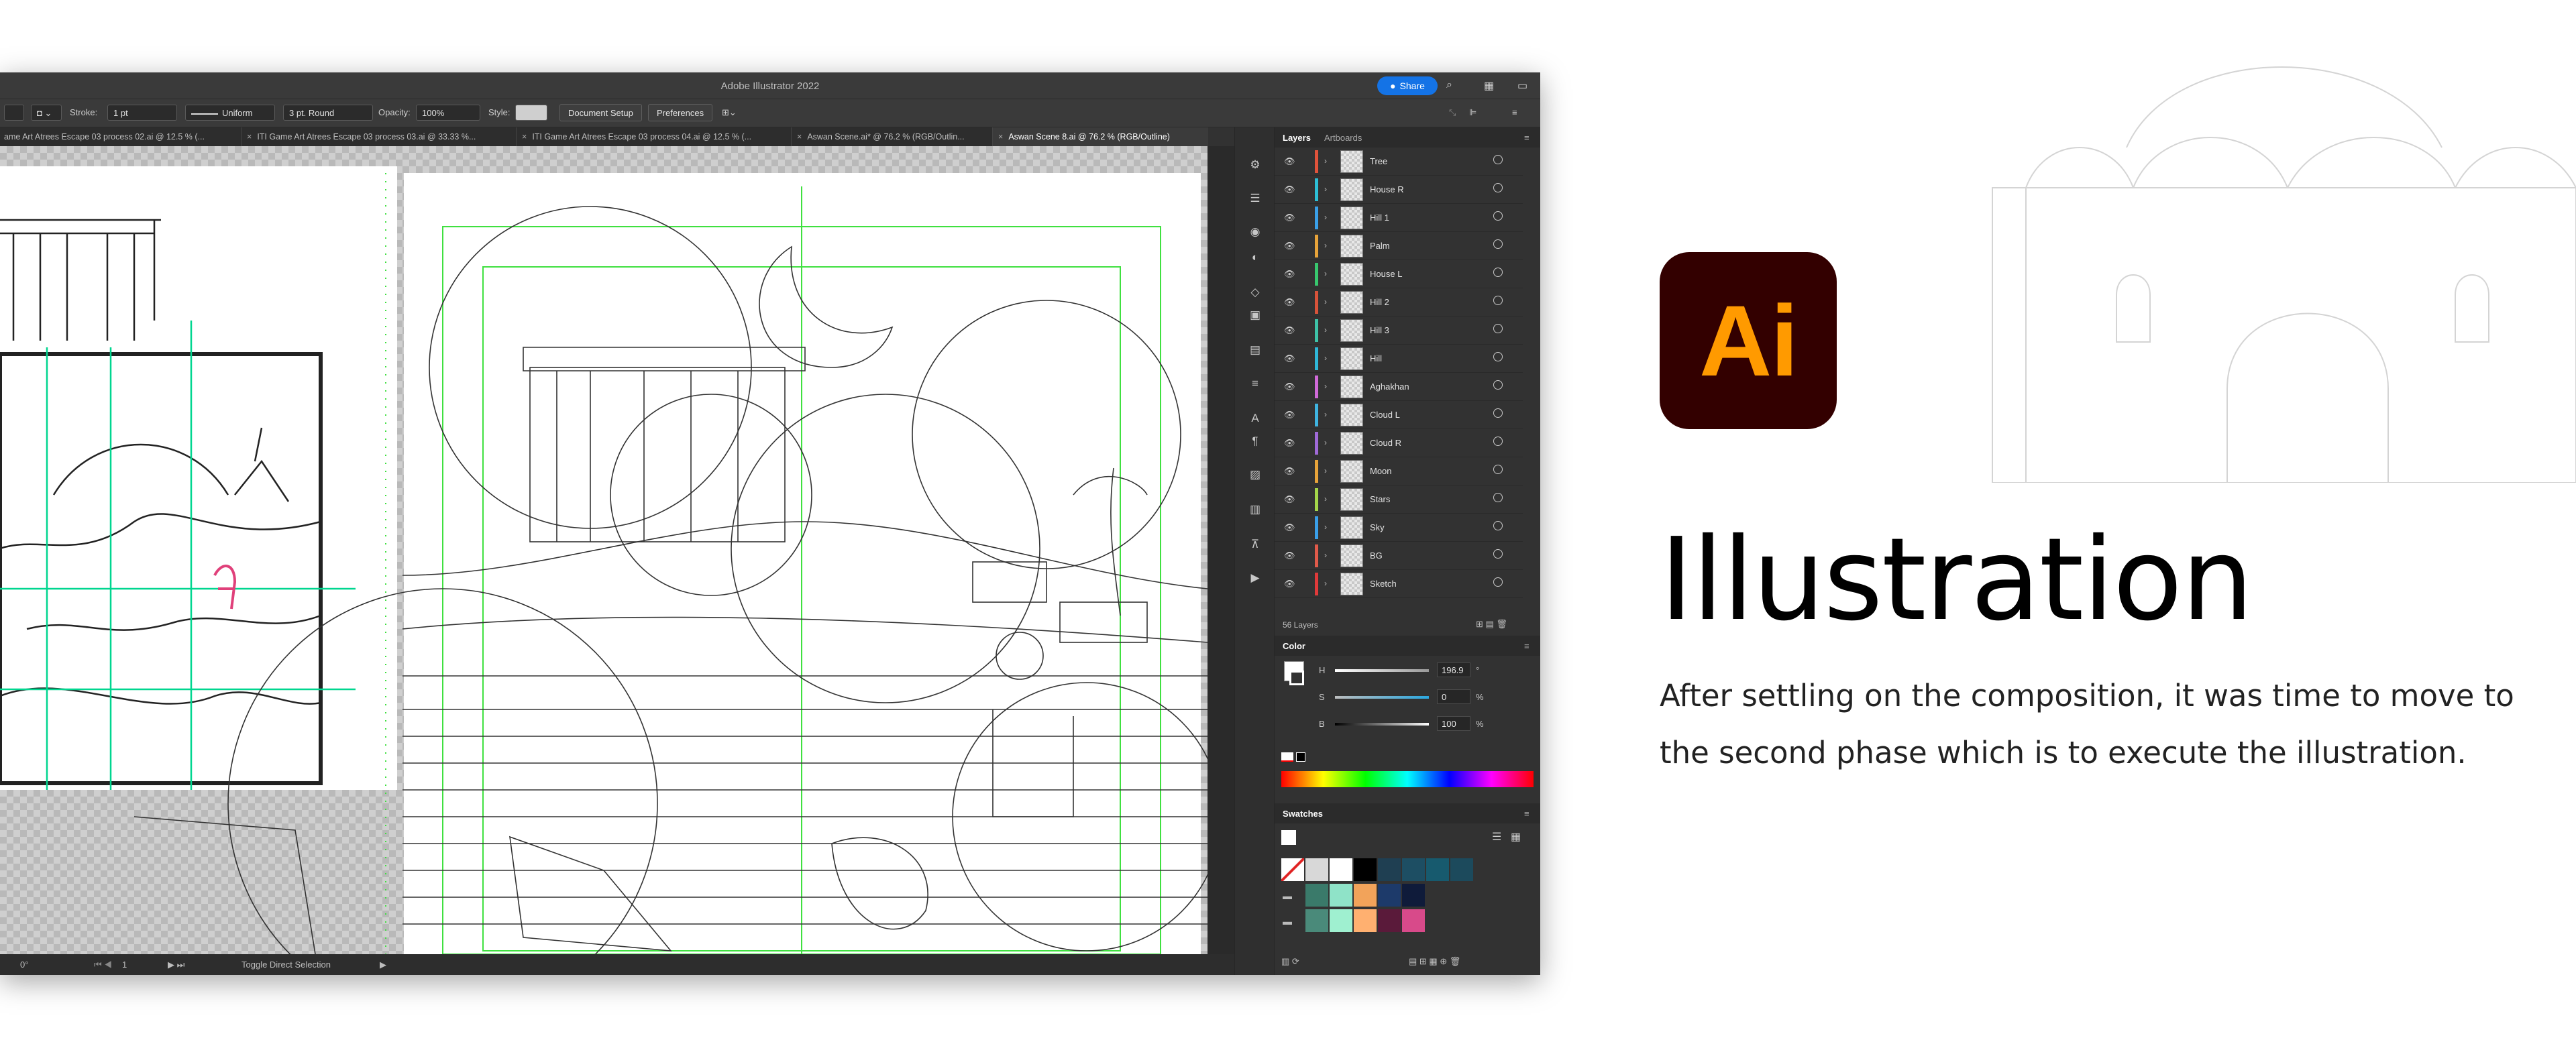  I want to click on layer-row: 👁 › House L, so click(1399, 274).